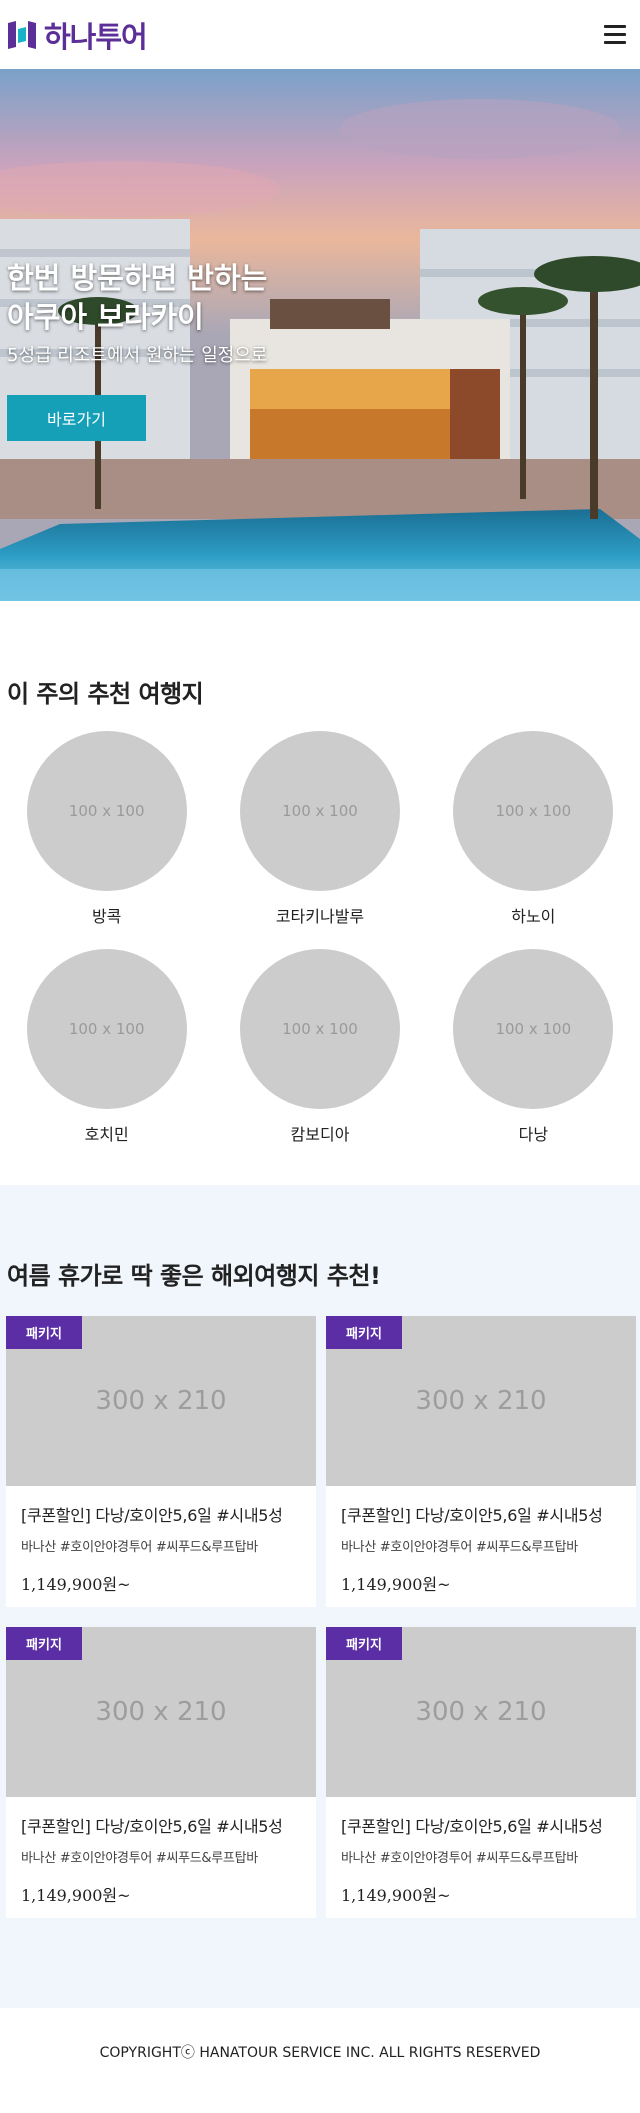 This screenshot has height=2113, width=640. Describe the element at coordinates (106, 916) in the screenshot. I see `destination-name: 방콕` at that location.